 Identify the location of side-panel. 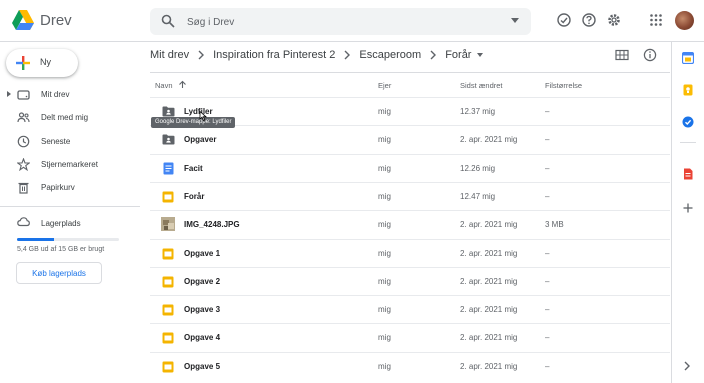
(687, 212).